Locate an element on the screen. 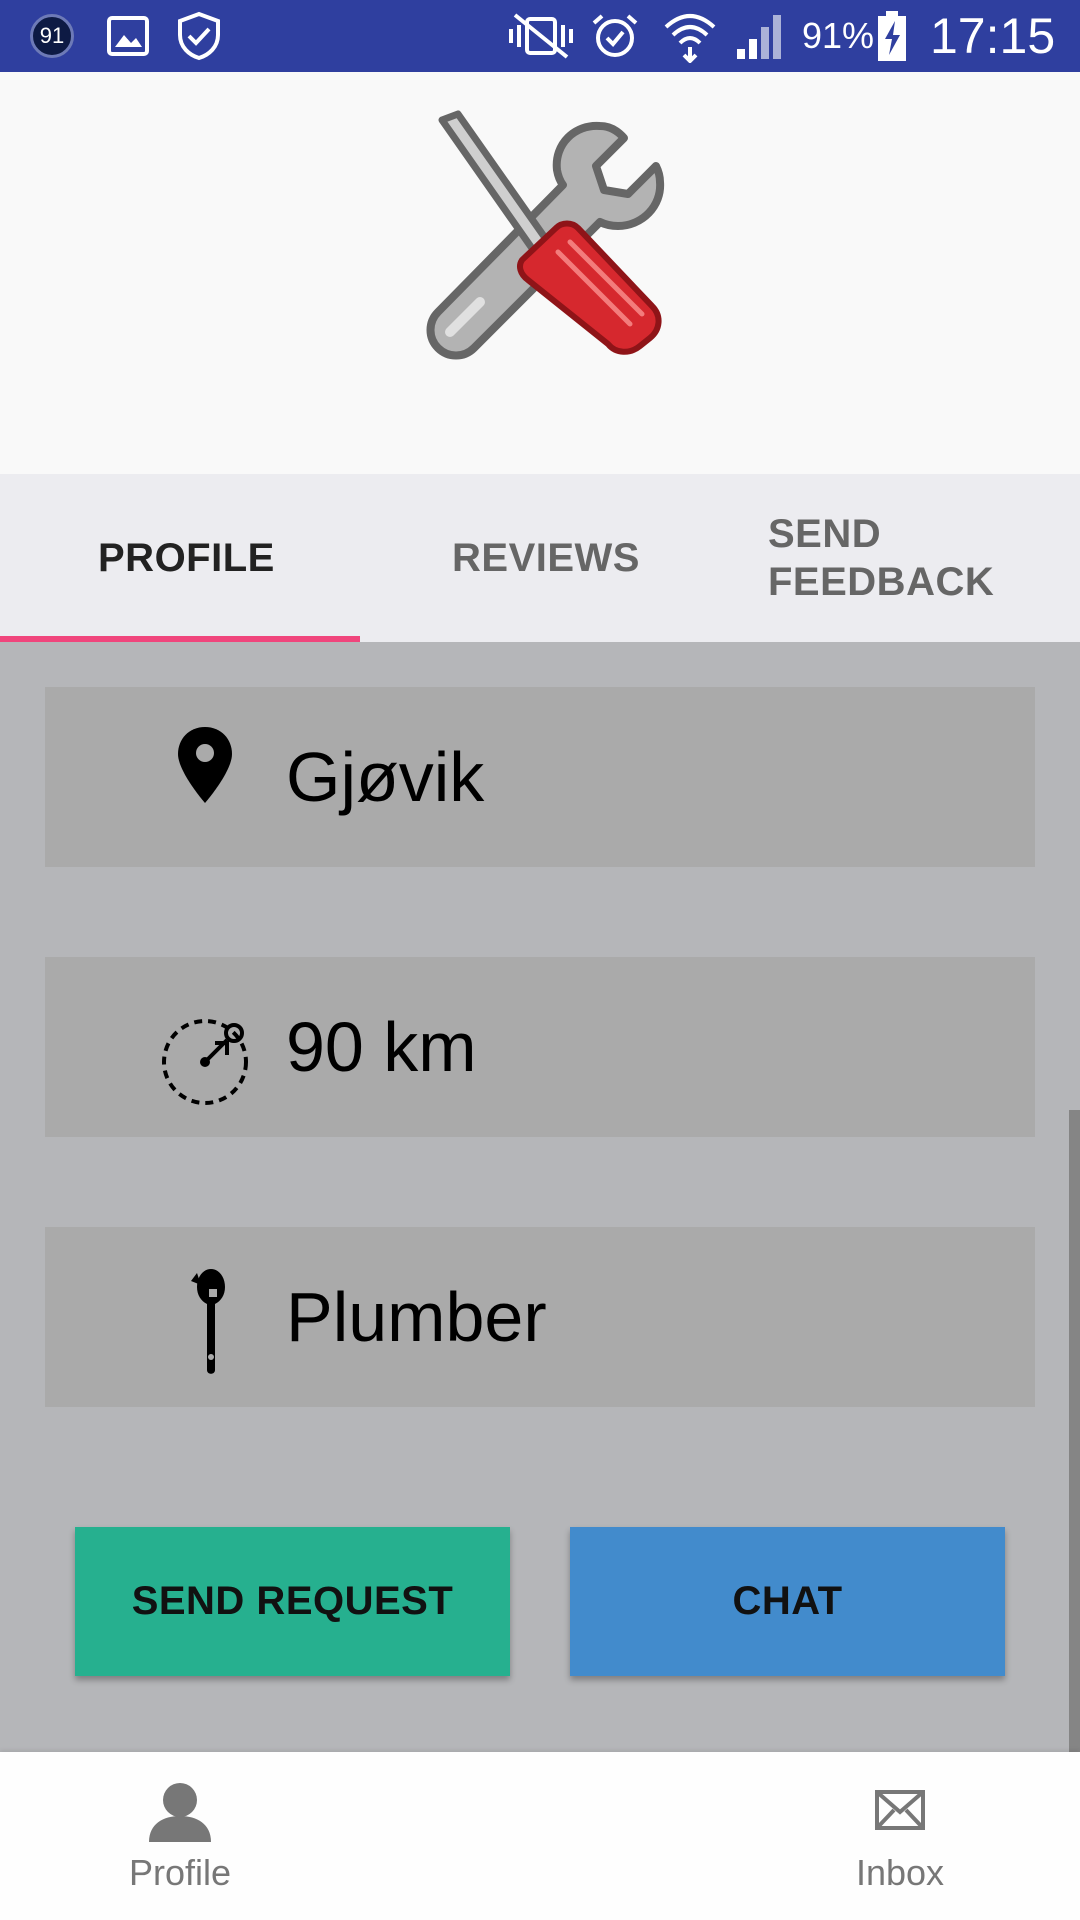 Image resolution: width=1080 pixels, height=1920 pixels. envelope-icon is located at coordinates (900, 1810).